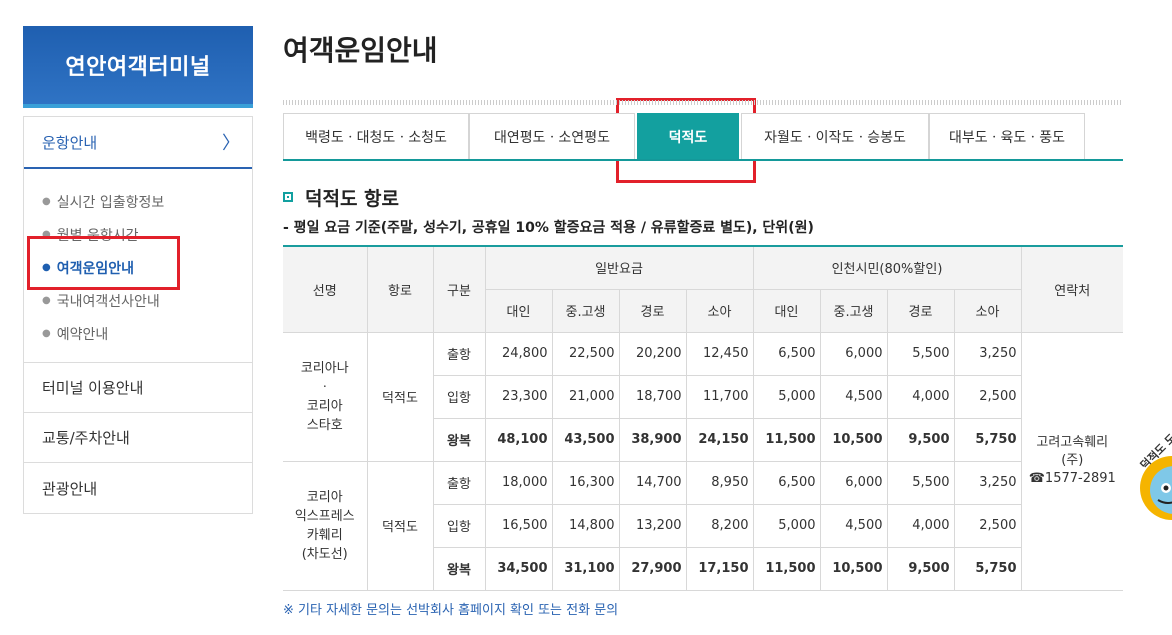  Describe the element at coordinates (138, 143) in the screenshot. I see `sidebar-section-operation: 운항안내 〉` at that location.